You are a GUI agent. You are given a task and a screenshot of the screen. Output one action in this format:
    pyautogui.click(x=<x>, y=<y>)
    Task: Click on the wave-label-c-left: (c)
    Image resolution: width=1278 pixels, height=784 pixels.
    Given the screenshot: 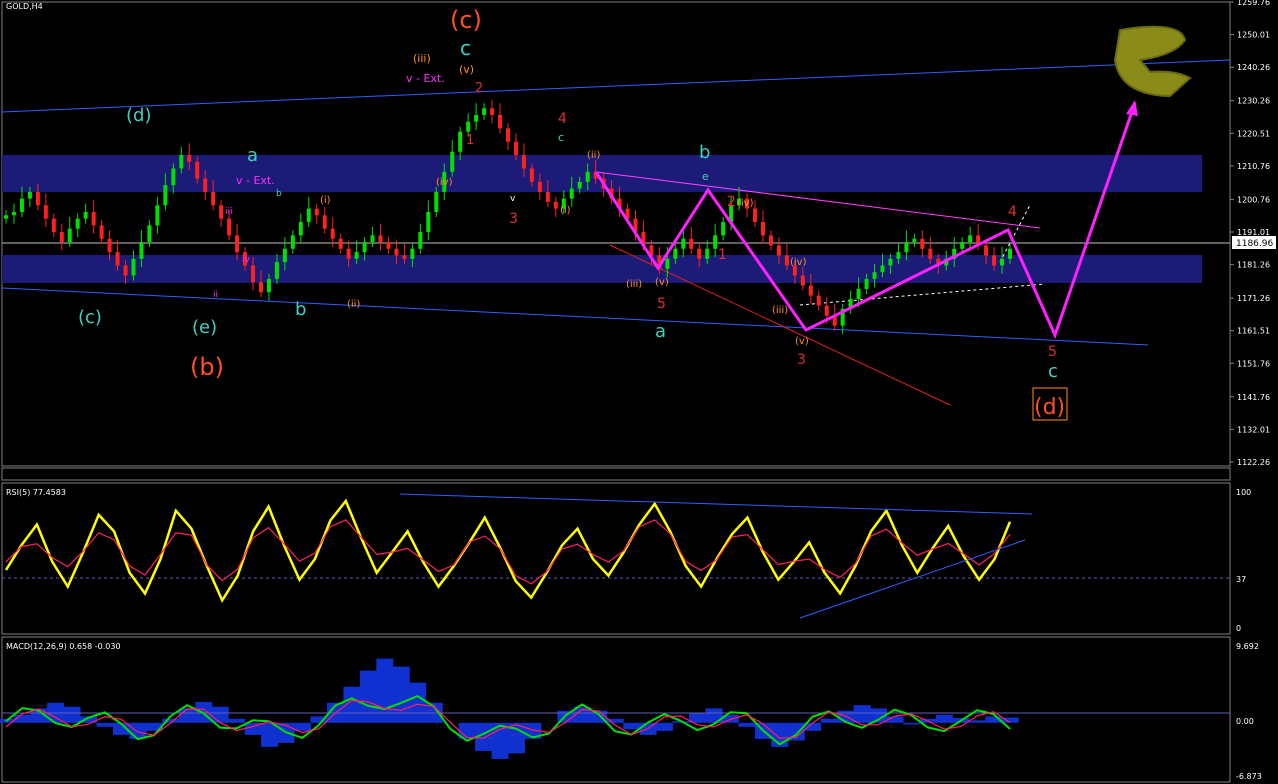 What is the action you would take?
    pyautogui.click(x=90, y=317)
    